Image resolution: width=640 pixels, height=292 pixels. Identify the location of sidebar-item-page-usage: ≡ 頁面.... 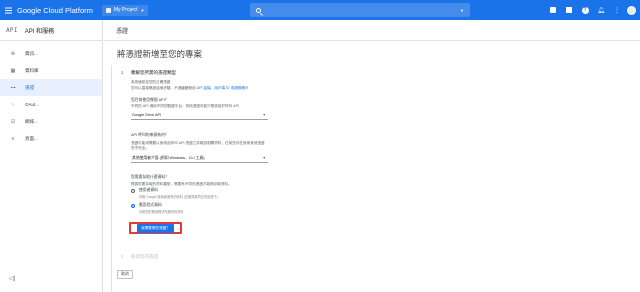
(51, 138).